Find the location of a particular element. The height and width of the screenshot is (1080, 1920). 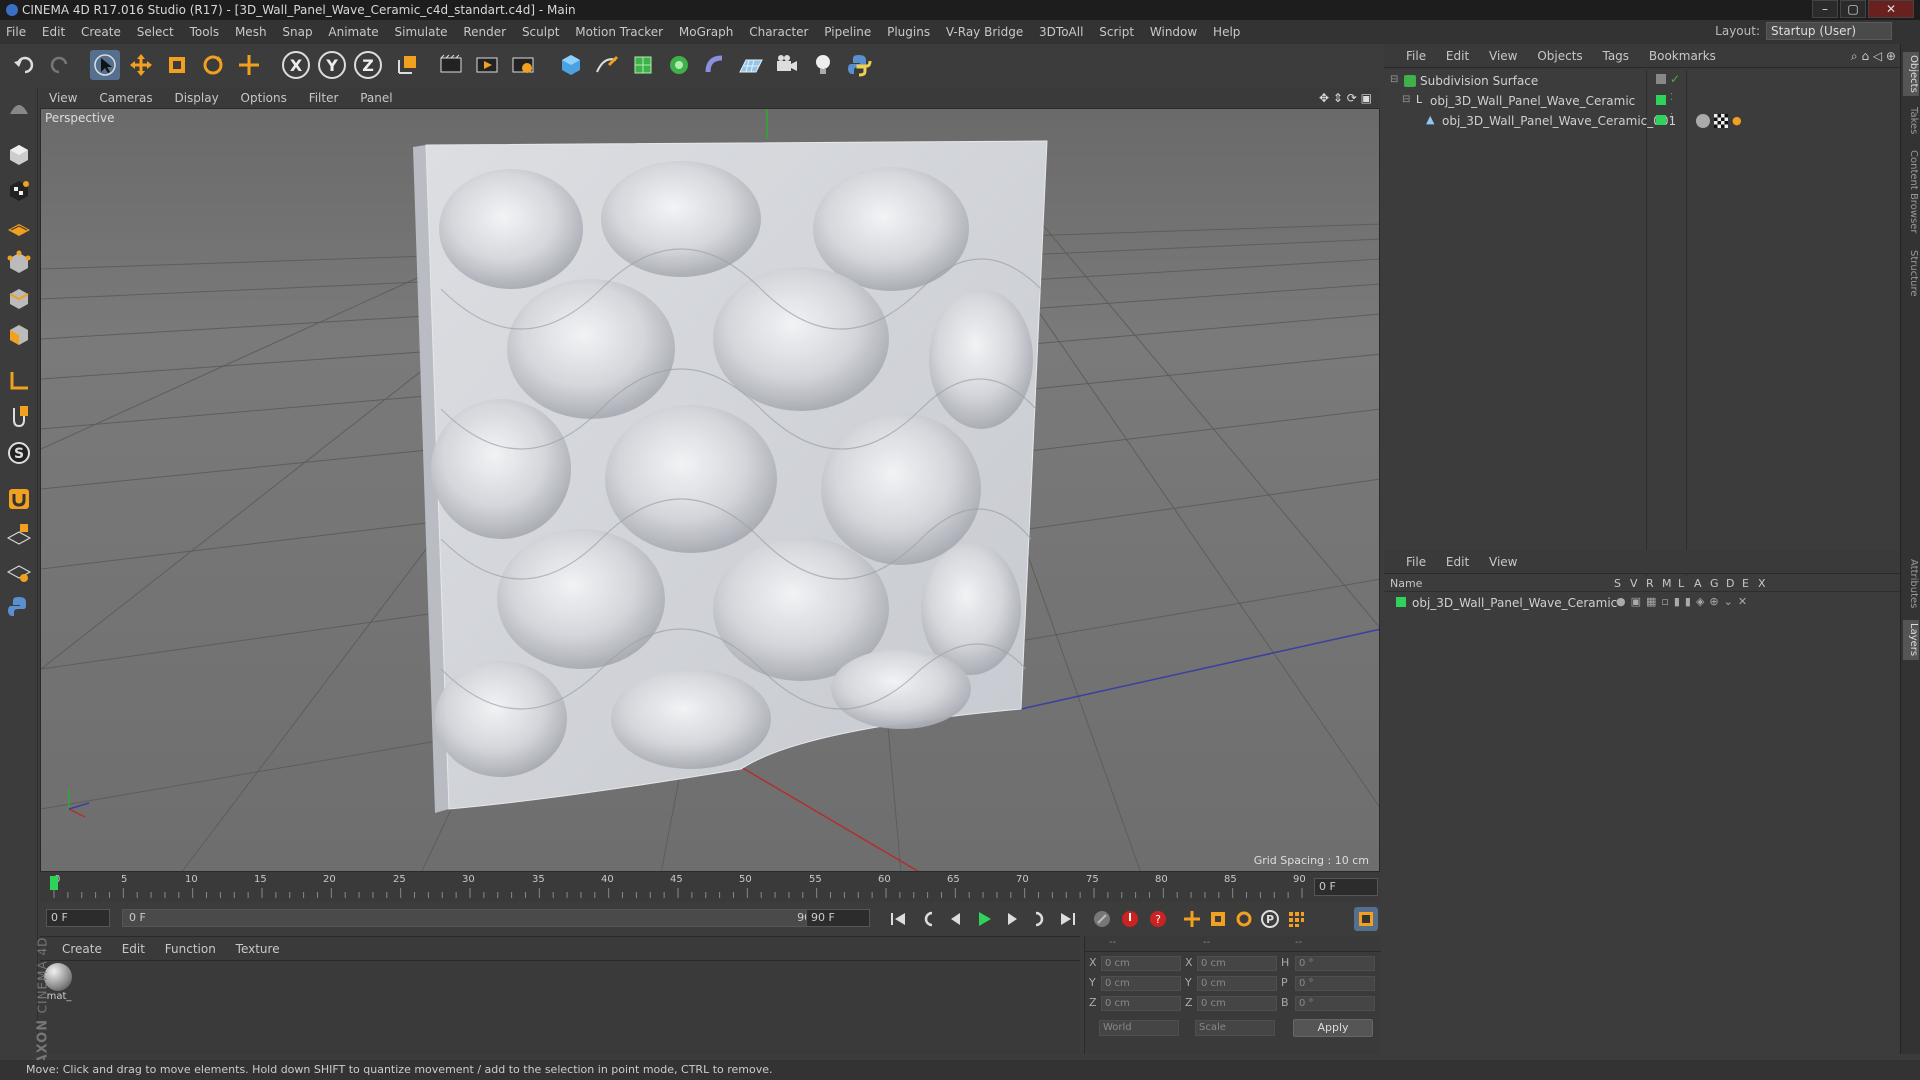

z-axis-lock-button: Z is located at coordinates (368, 65).